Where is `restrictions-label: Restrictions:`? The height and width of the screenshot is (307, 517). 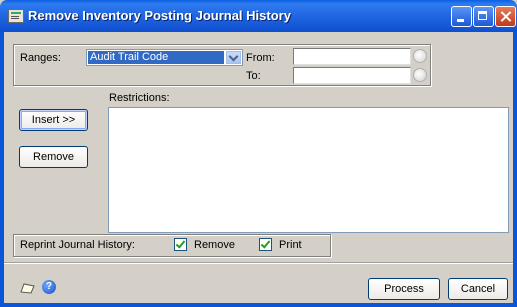 restrictions-label: Restrictions: is located at coordinates (139, 98).